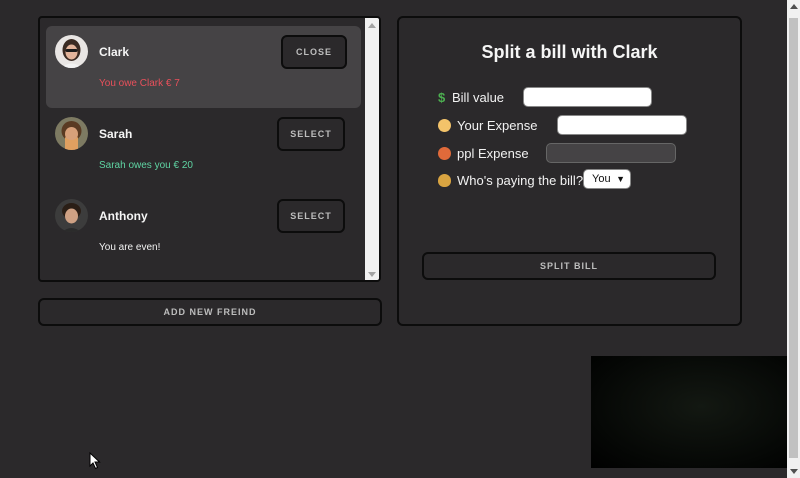  What do you see at coordinates (71, 215) in the screenshot?
I see `avatar-anthony` at bounding box center [71, 215].